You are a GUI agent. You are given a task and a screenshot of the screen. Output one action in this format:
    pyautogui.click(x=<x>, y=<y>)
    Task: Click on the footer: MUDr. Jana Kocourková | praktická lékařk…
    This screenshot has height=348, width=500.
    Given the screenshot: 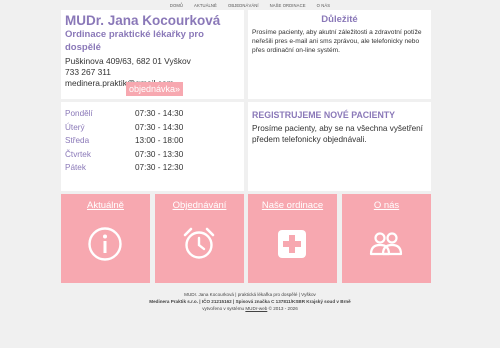 What is the action you would take?
    pyautogui.click(x=250, y=301)
    